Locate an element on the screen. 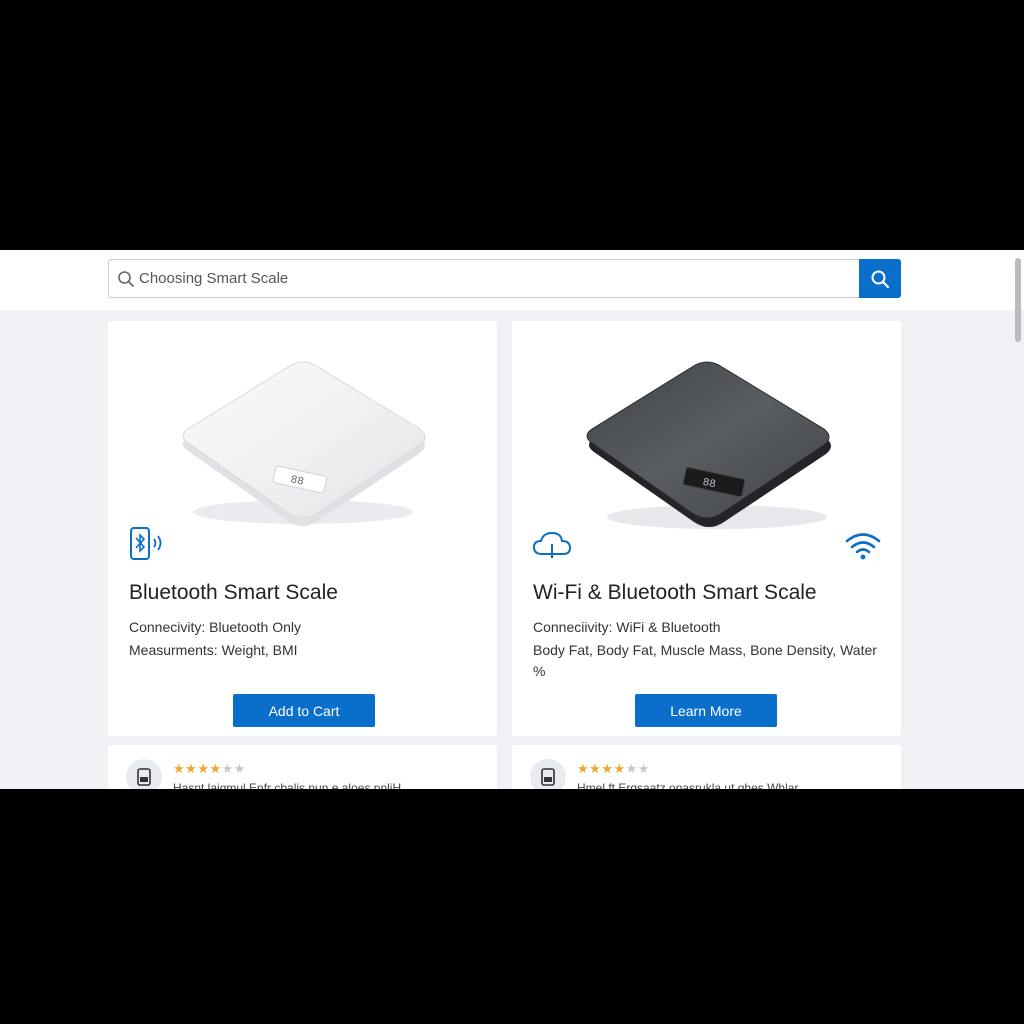 This screenshot has width=1024, height=1024. spec-connectivity: Connecivity: Bluetooth Only is located at coordinates (215, 627).